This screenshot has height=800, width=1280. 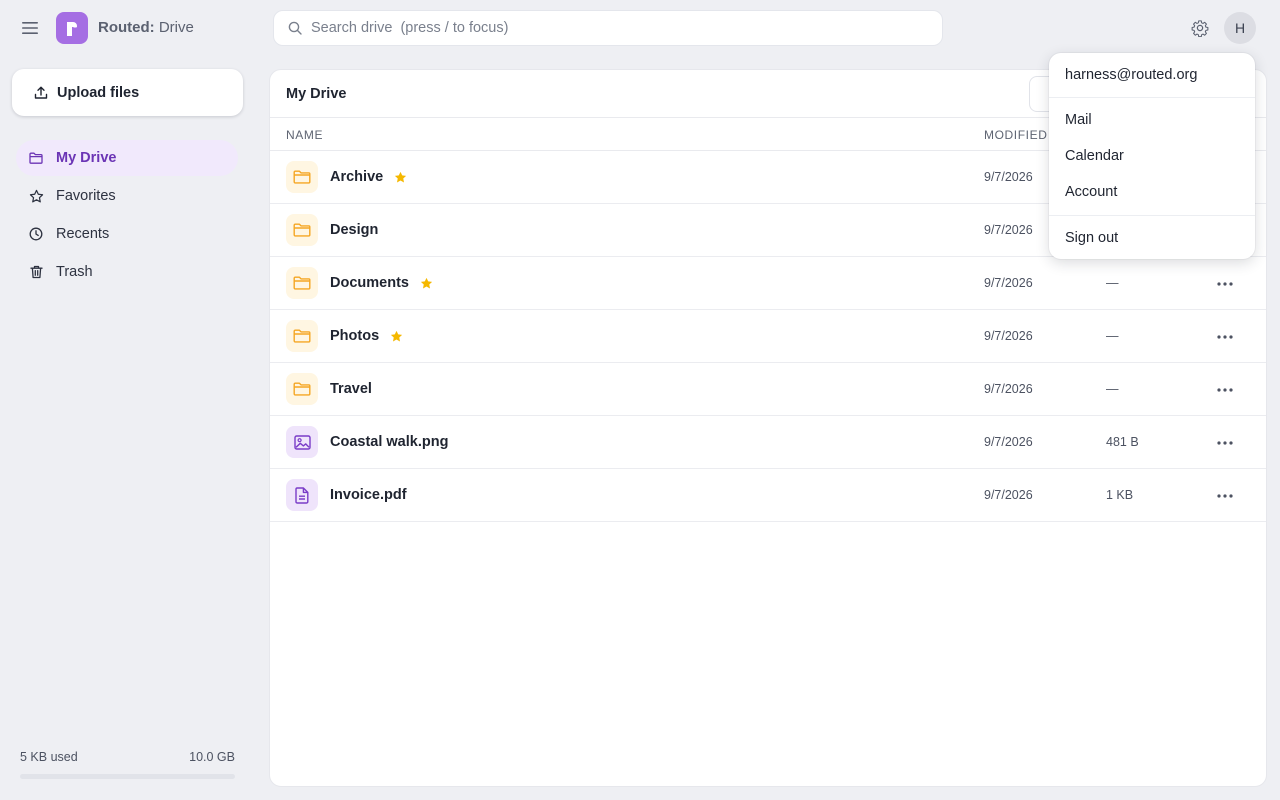 What do you see at coordinates (30, 28) in the screenshot?
I see `menu-icon` at bounding box center [30, 28].